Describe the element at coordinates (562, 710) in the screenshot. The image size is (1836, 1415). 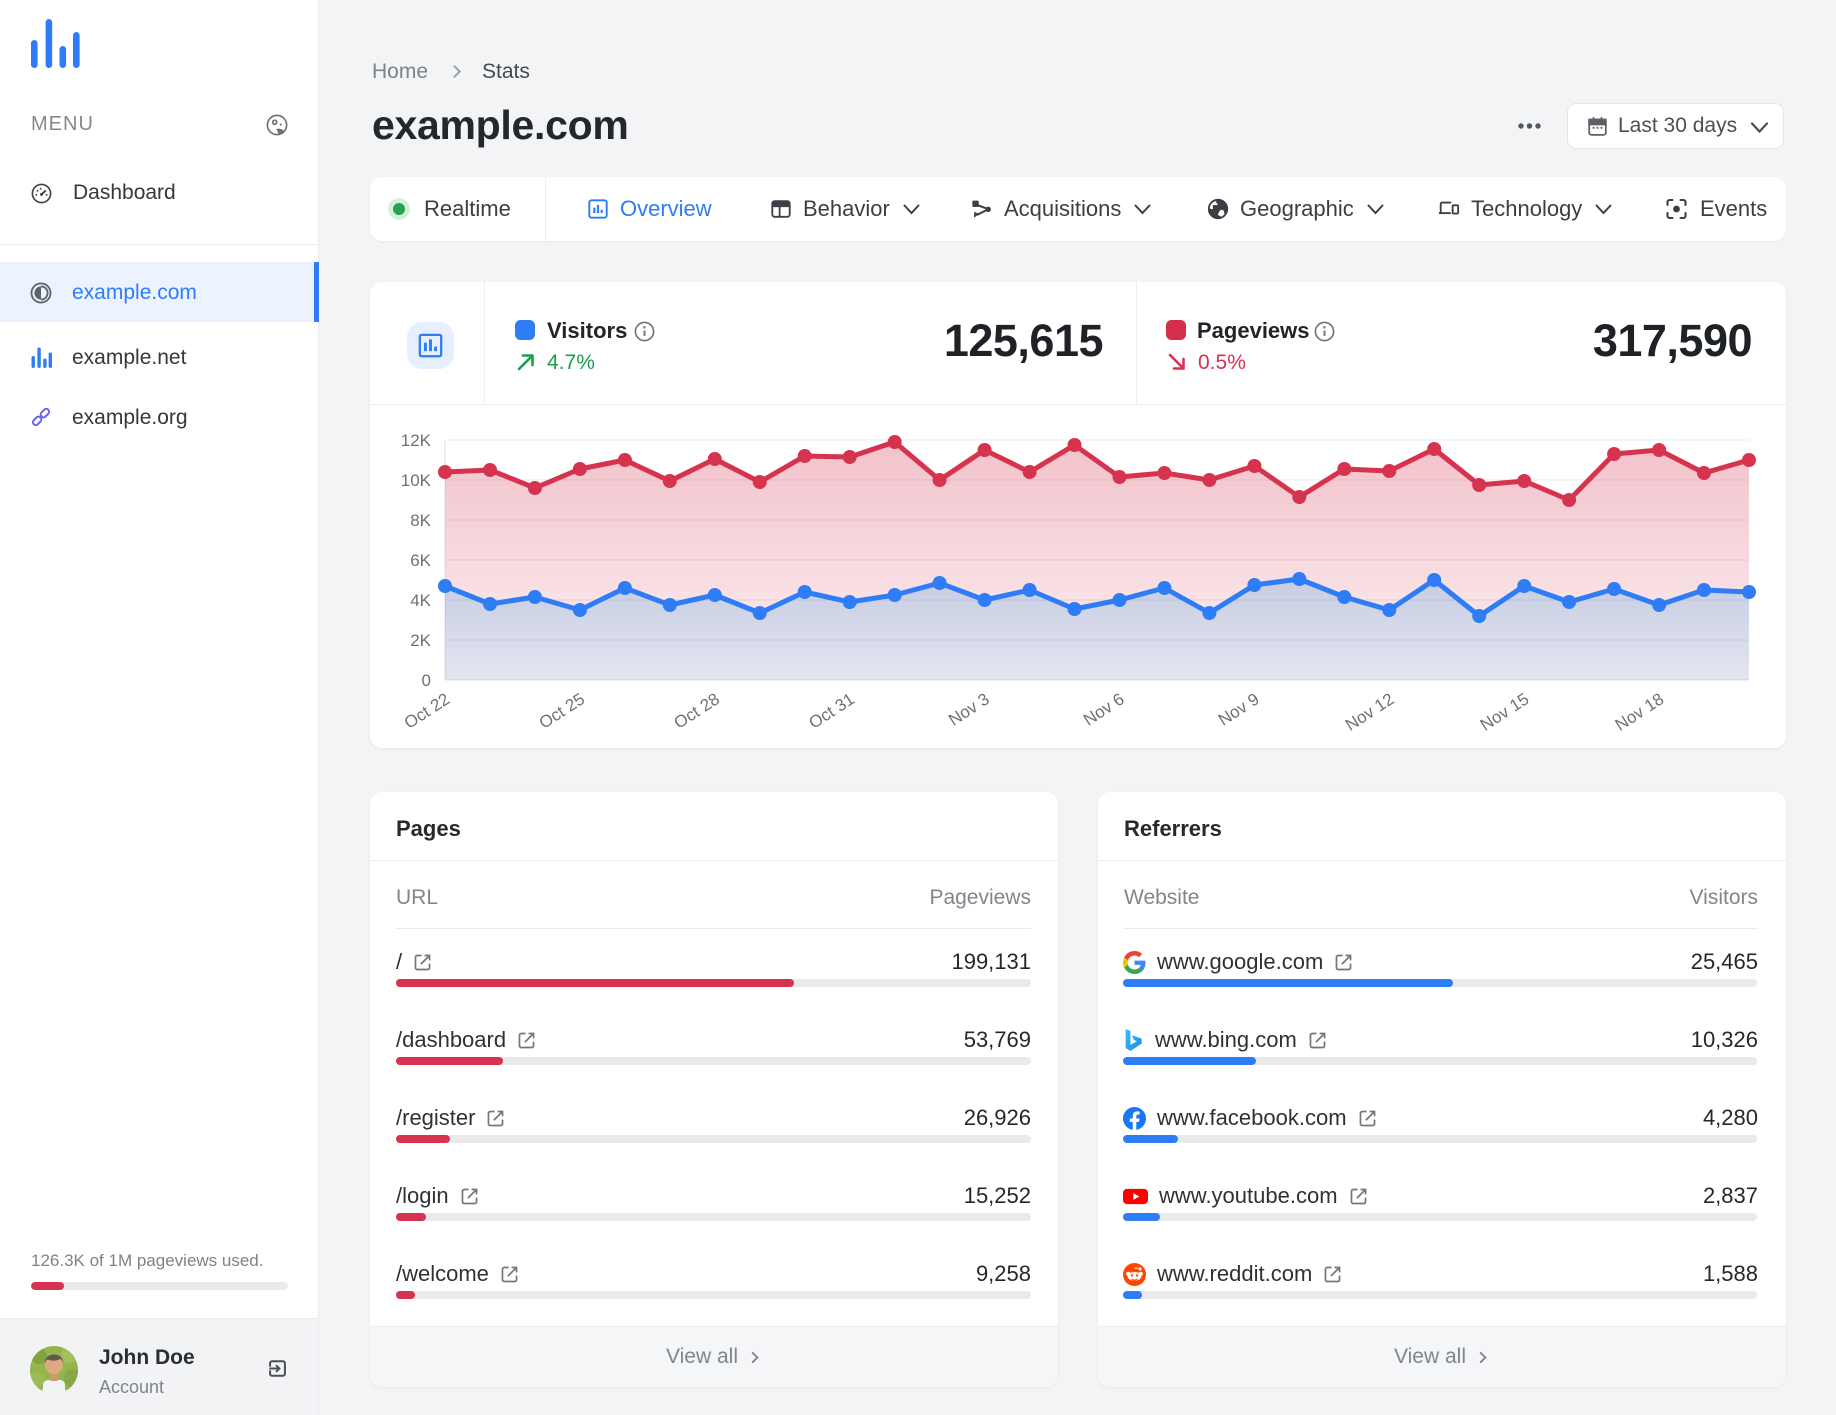
I see `svg-text: Oct 25` at that location.